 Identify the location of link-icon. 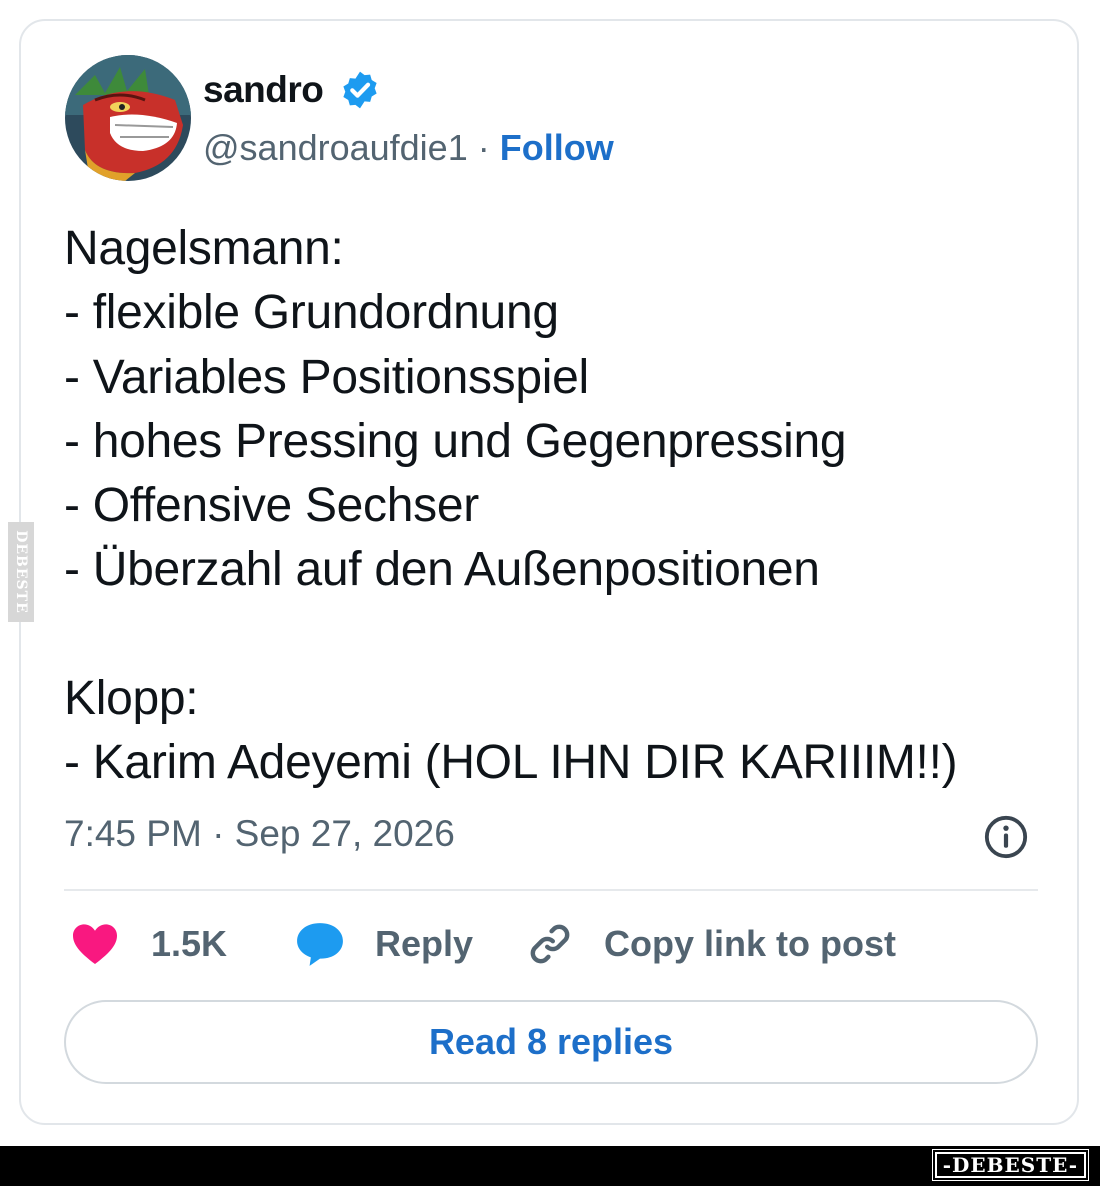
(550, 944).